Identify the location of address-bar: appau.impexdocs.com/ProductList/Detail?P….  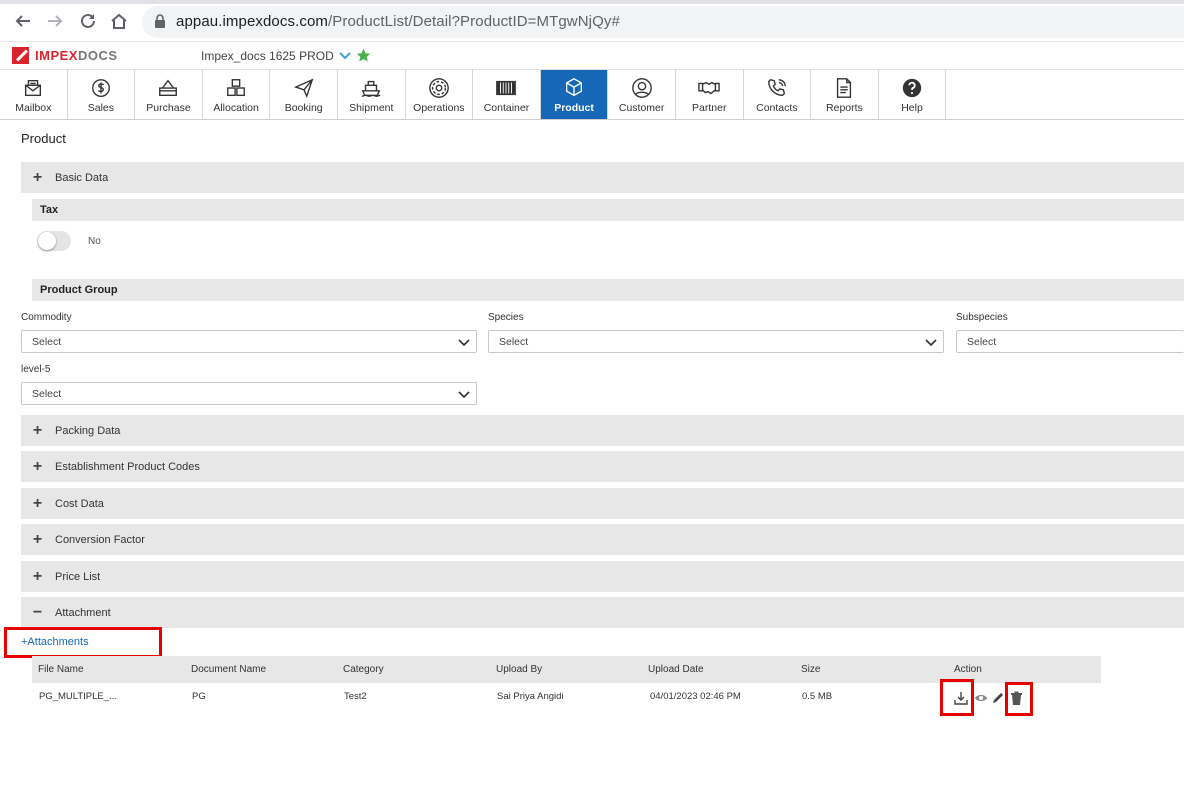
(663, 22).